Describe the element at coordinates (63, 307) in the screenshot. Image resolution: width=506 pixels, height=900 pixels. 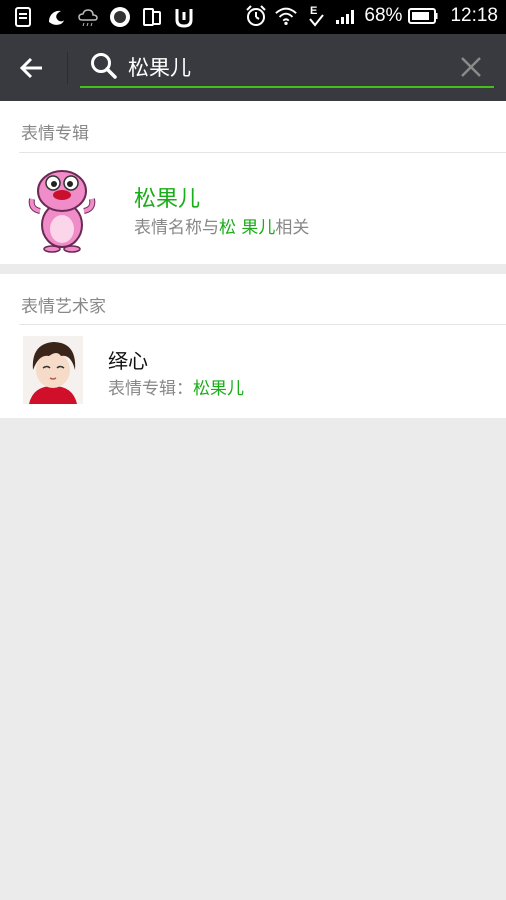
I see `section-header-artists: 表情艺术家` at that location.